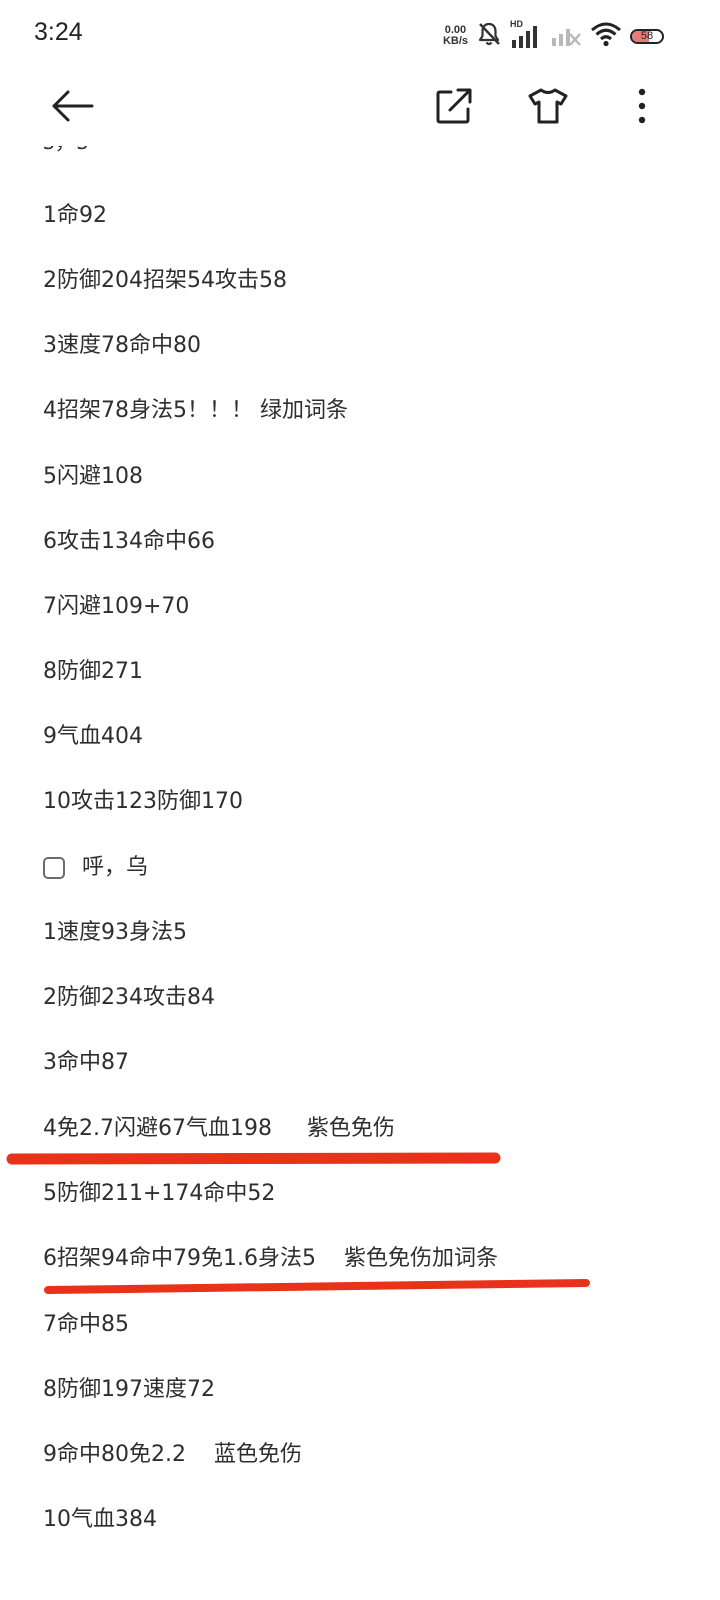 The width and height of the screenshot is (720, 1600). I want to click on note-line: 7命中85, so click(86, 1324).